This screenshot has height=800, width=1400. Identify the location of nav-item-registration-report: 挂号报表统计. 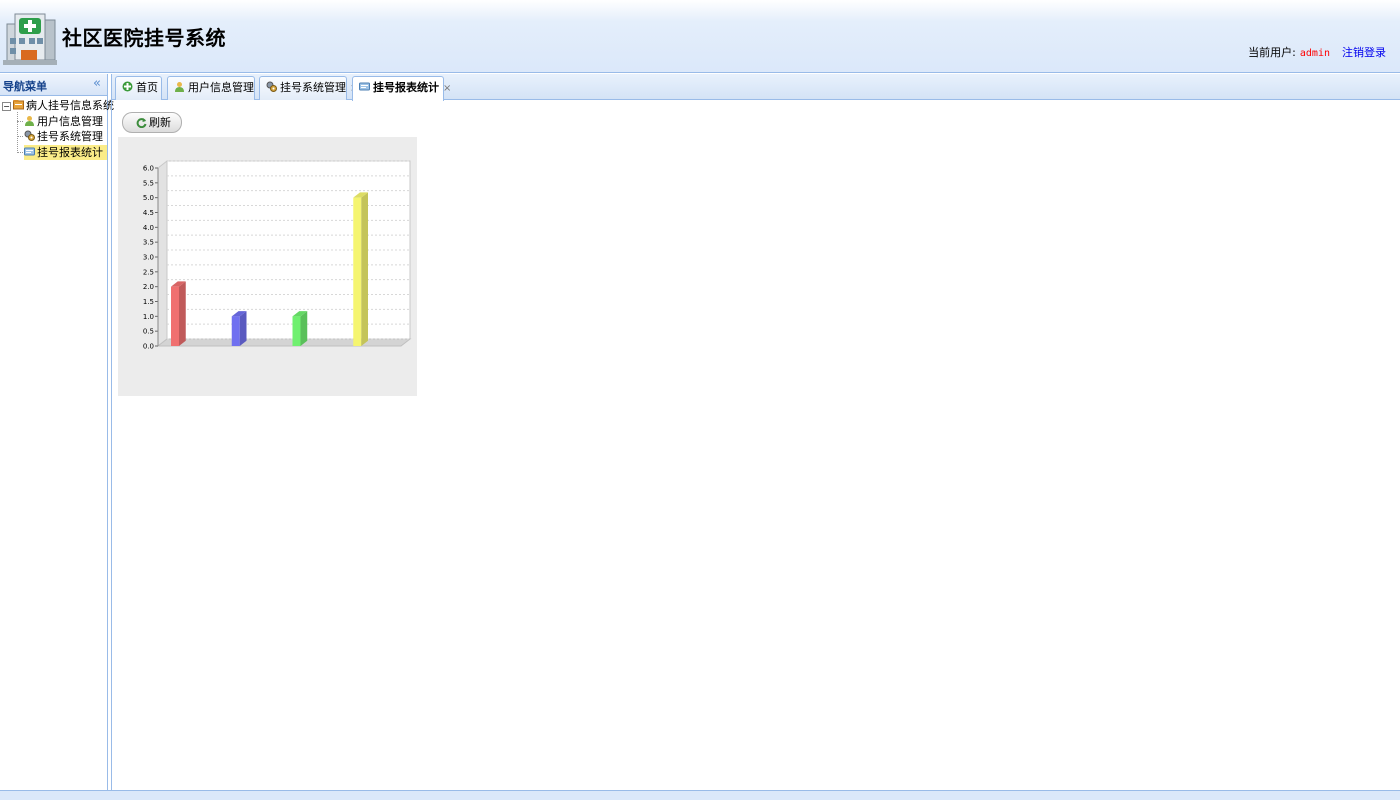
(65, 152).